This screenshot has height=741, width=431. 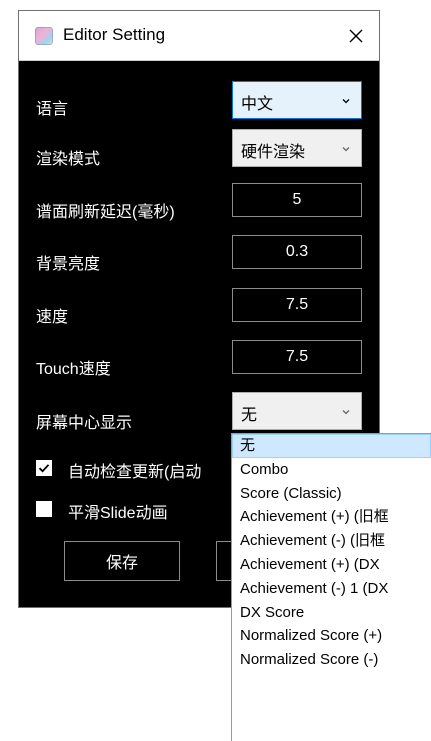 I want to click on speed-label: 速度, so click(x=52, y=317).